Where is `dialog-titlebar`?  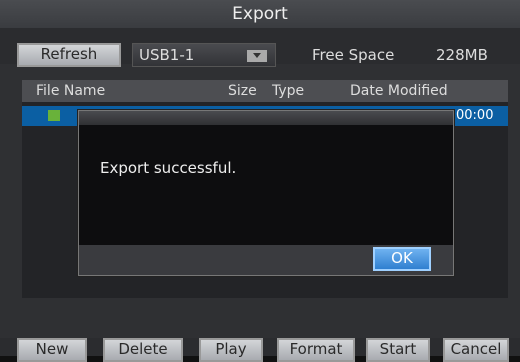
dialog-titlebar is located at coordinates (266, 118).